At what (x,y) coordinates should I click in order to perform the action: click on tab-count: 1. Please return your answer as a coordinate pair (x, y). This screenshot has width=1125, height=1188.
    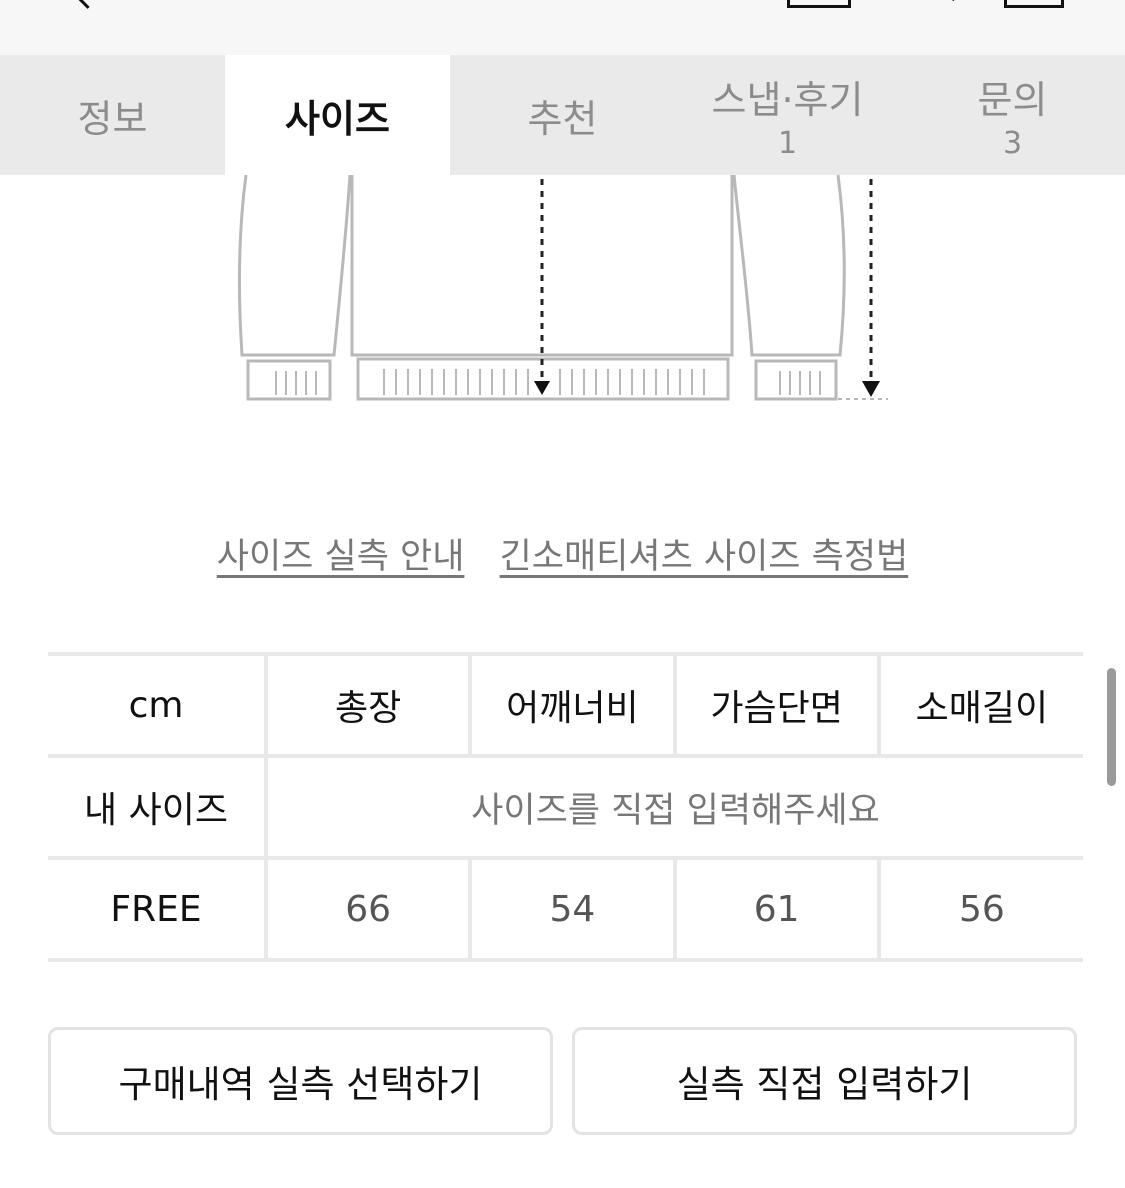
    Looking at the image, I should click on (787, 143).